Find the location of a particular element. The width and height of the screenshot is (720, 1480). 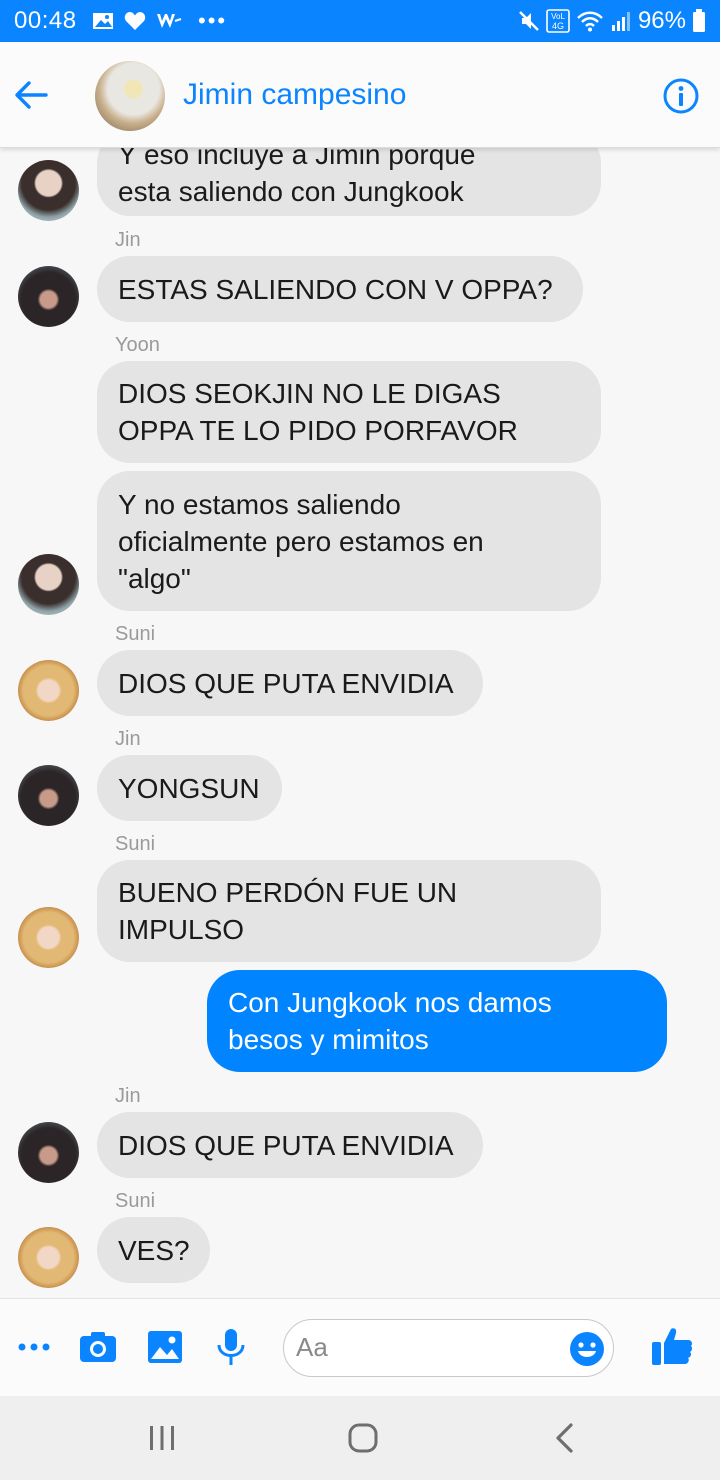

system-icons: VoL 4G 96% is located at coordinates (612, 21).